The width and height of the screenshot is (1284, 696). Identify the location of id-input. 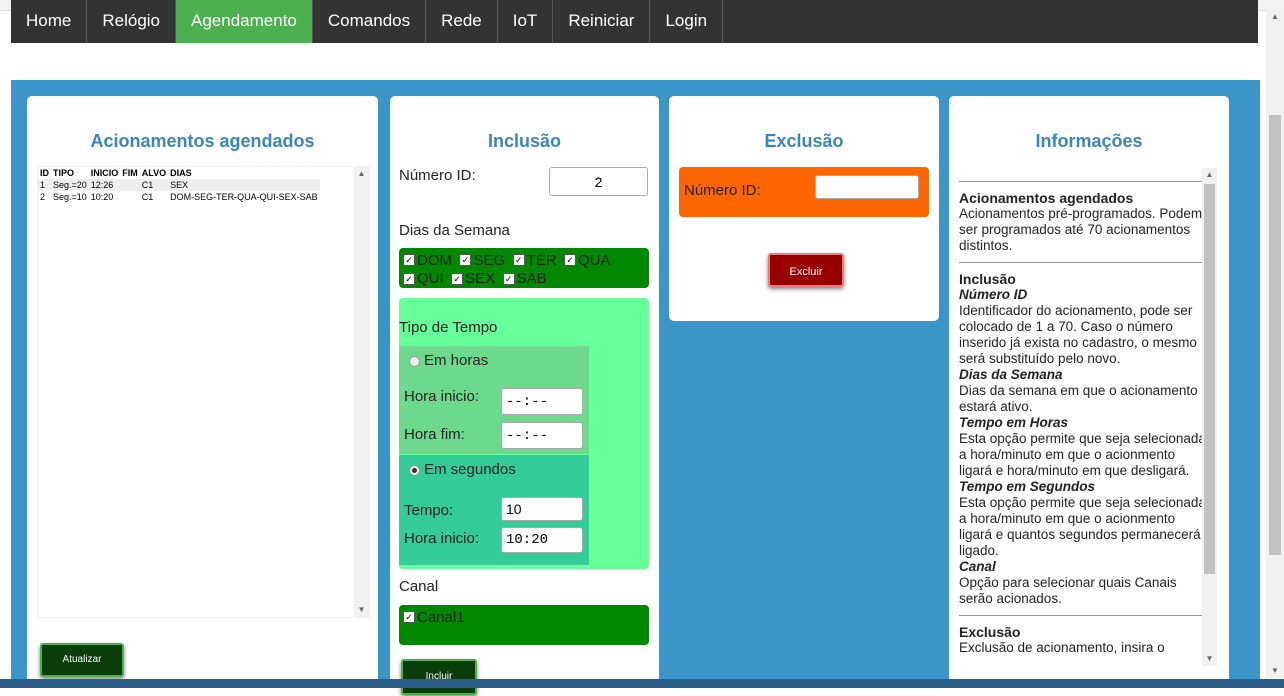
(598, 181).